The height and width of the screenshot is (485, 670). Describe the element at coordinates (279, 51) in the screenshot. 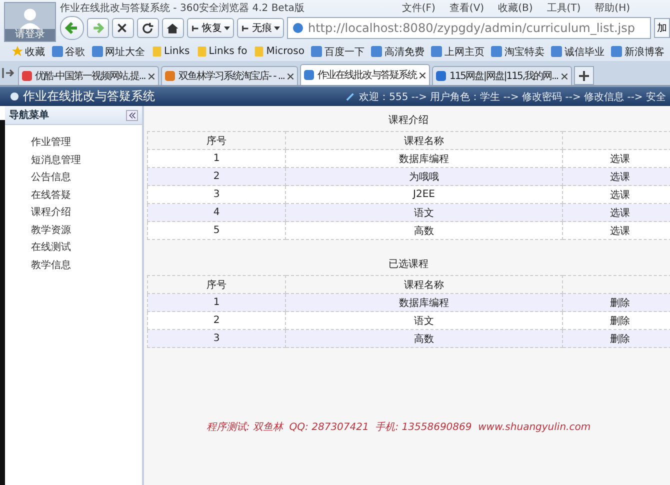

I see `bookmark-item: Microso` at that location.